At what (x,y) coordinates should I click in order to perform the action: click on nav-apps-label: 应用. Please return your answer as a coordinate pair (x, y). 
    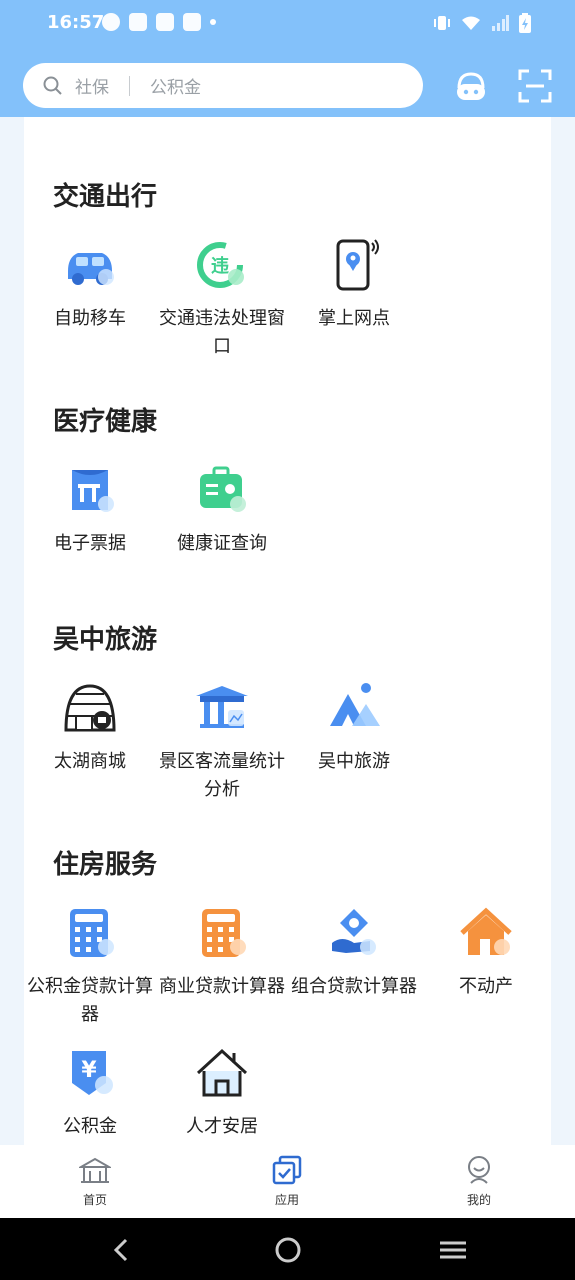
    Looking at the image, I should click on (286, 1200).